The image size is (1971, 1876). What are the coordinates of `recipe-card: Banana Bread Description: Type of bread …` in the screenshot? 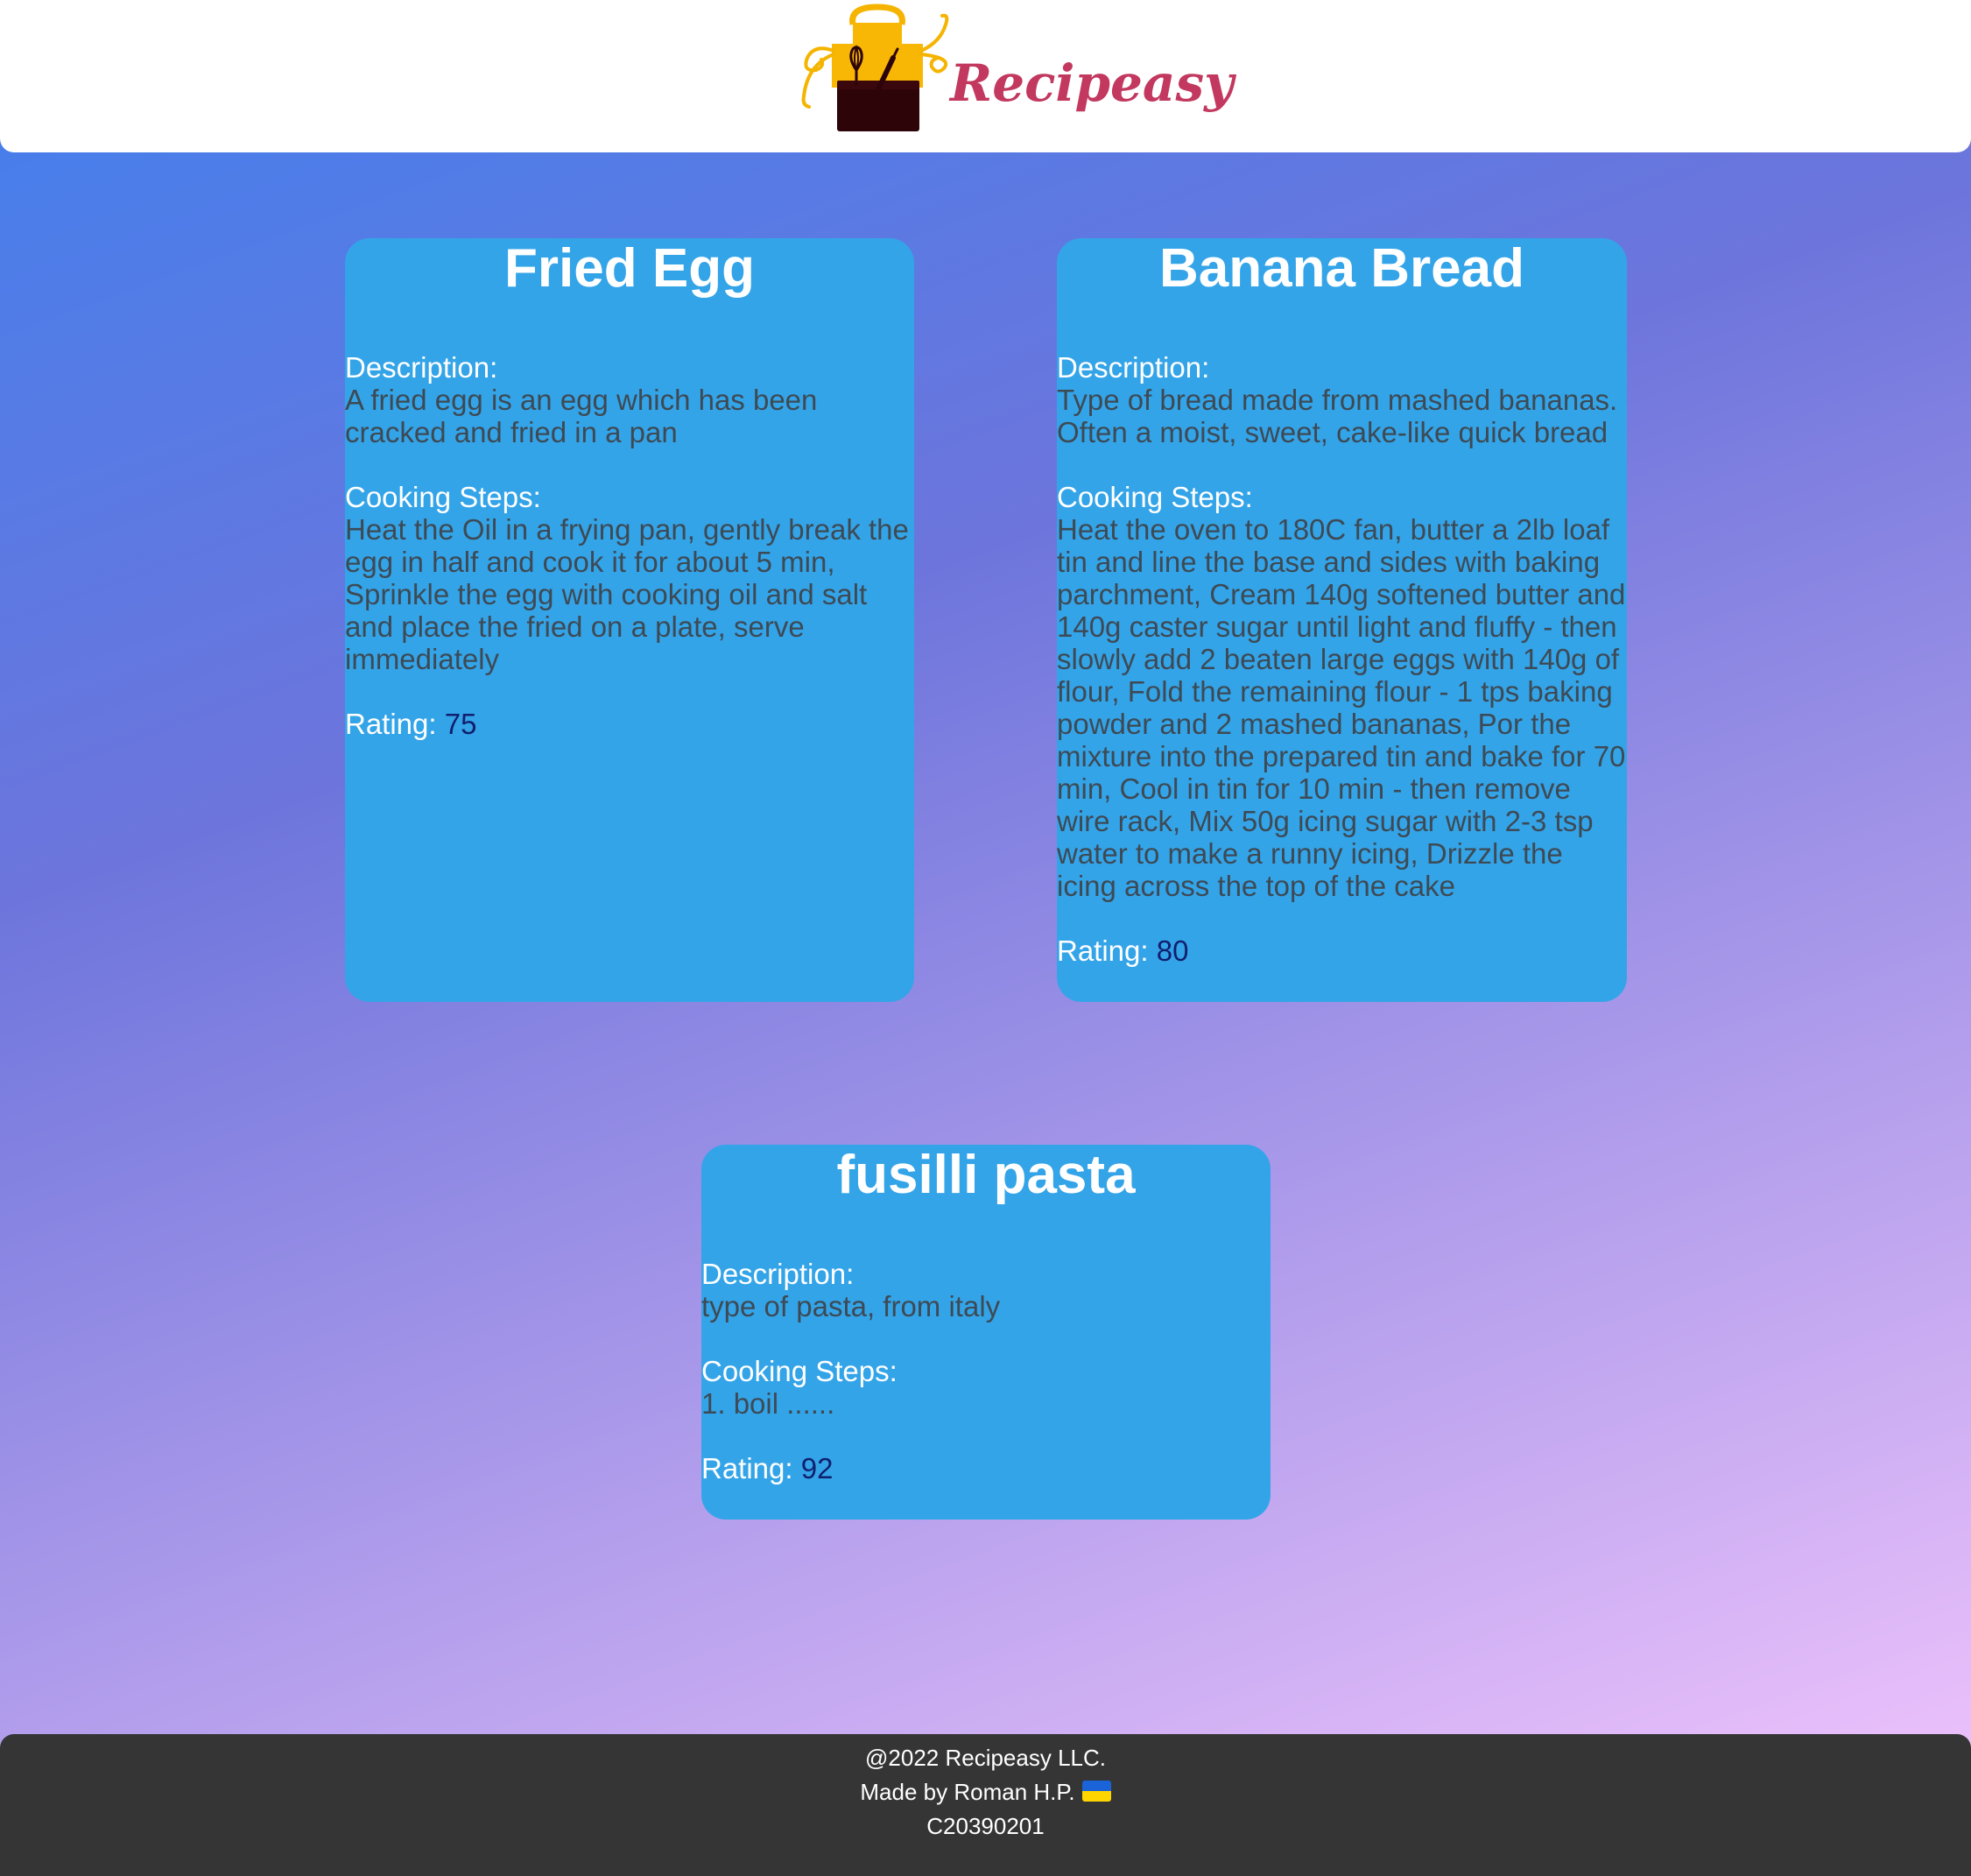 It's located at (1342, 620).